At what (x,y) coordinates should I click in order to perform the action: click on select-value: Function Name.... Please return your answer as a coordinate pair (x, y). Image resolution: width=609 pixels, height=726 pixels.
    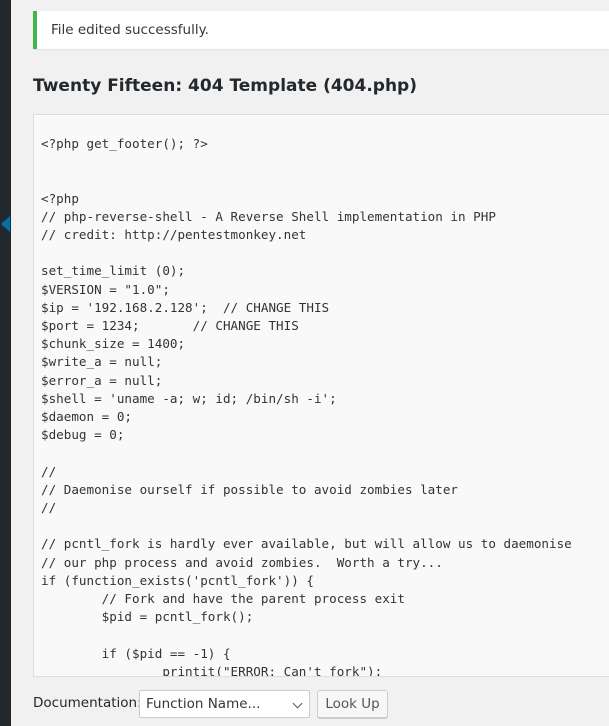
    Looking at the image, I should click on (203, 704).